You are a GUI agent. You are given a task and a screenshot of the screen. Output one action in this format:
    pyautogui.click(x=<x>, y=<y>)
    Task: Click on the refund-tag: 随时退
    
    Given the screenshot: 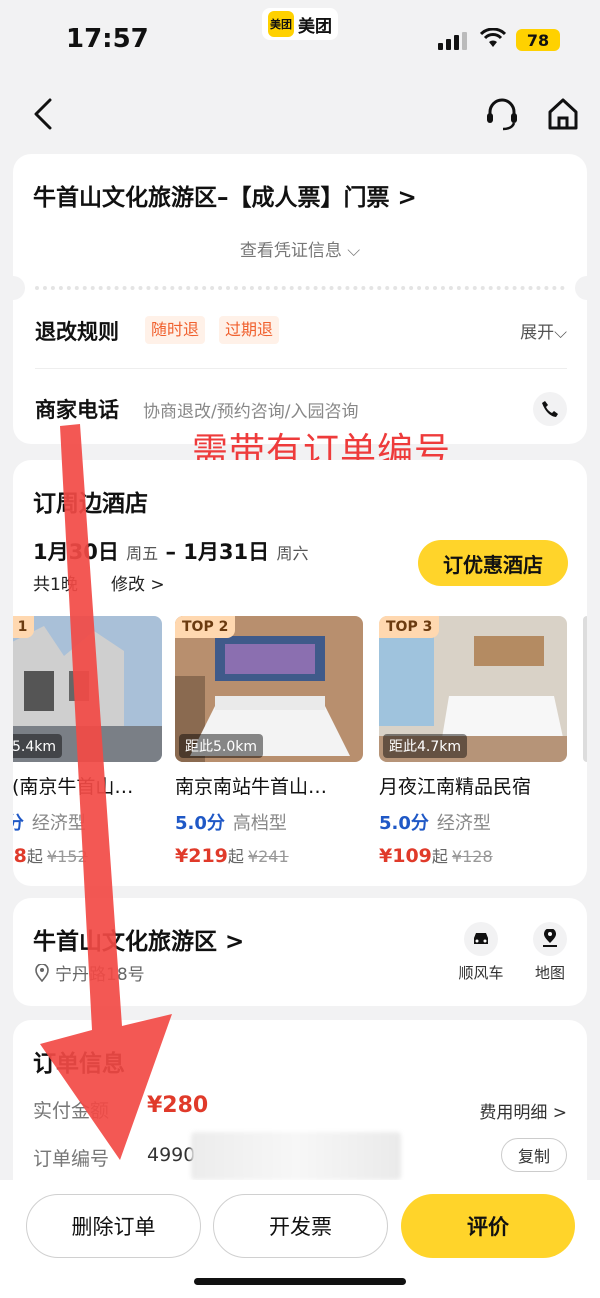 What is the action you would take?
    pyautogui.click(x=175, y=330)
    